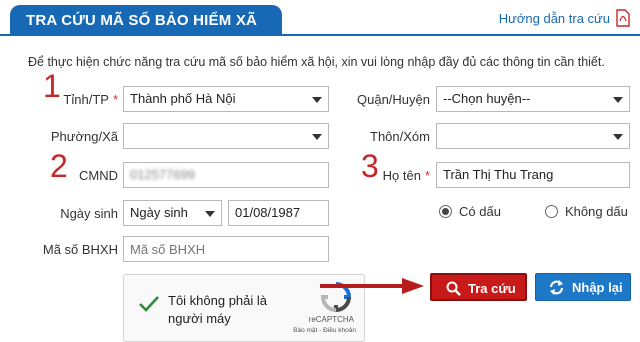 The height and width of the screenshot is (342, 640). What do you see at coordinates (90, 99) in the screenshot?
I see `province-label: Tỉnh/TP *` at bounding box center [90, 99].